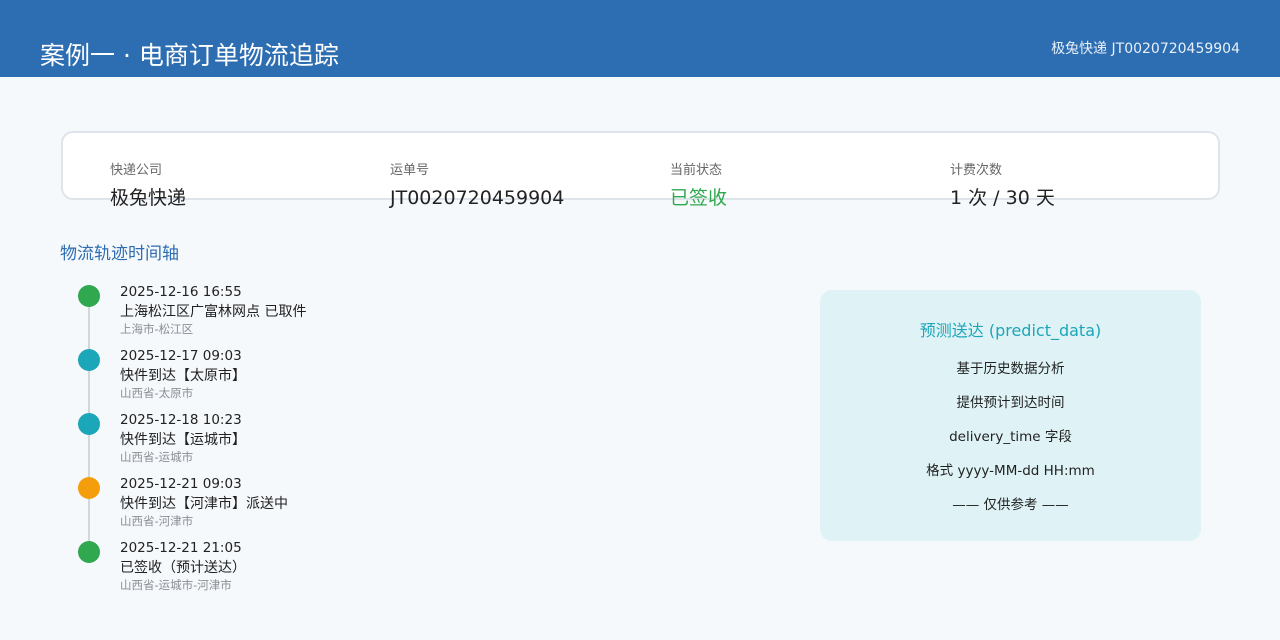 This screenshot has width=1280, height=640. Describe the element at coordinates (1010, 369) in the screenshot. I see `predict-note: 基于历史数据分析` at that location.